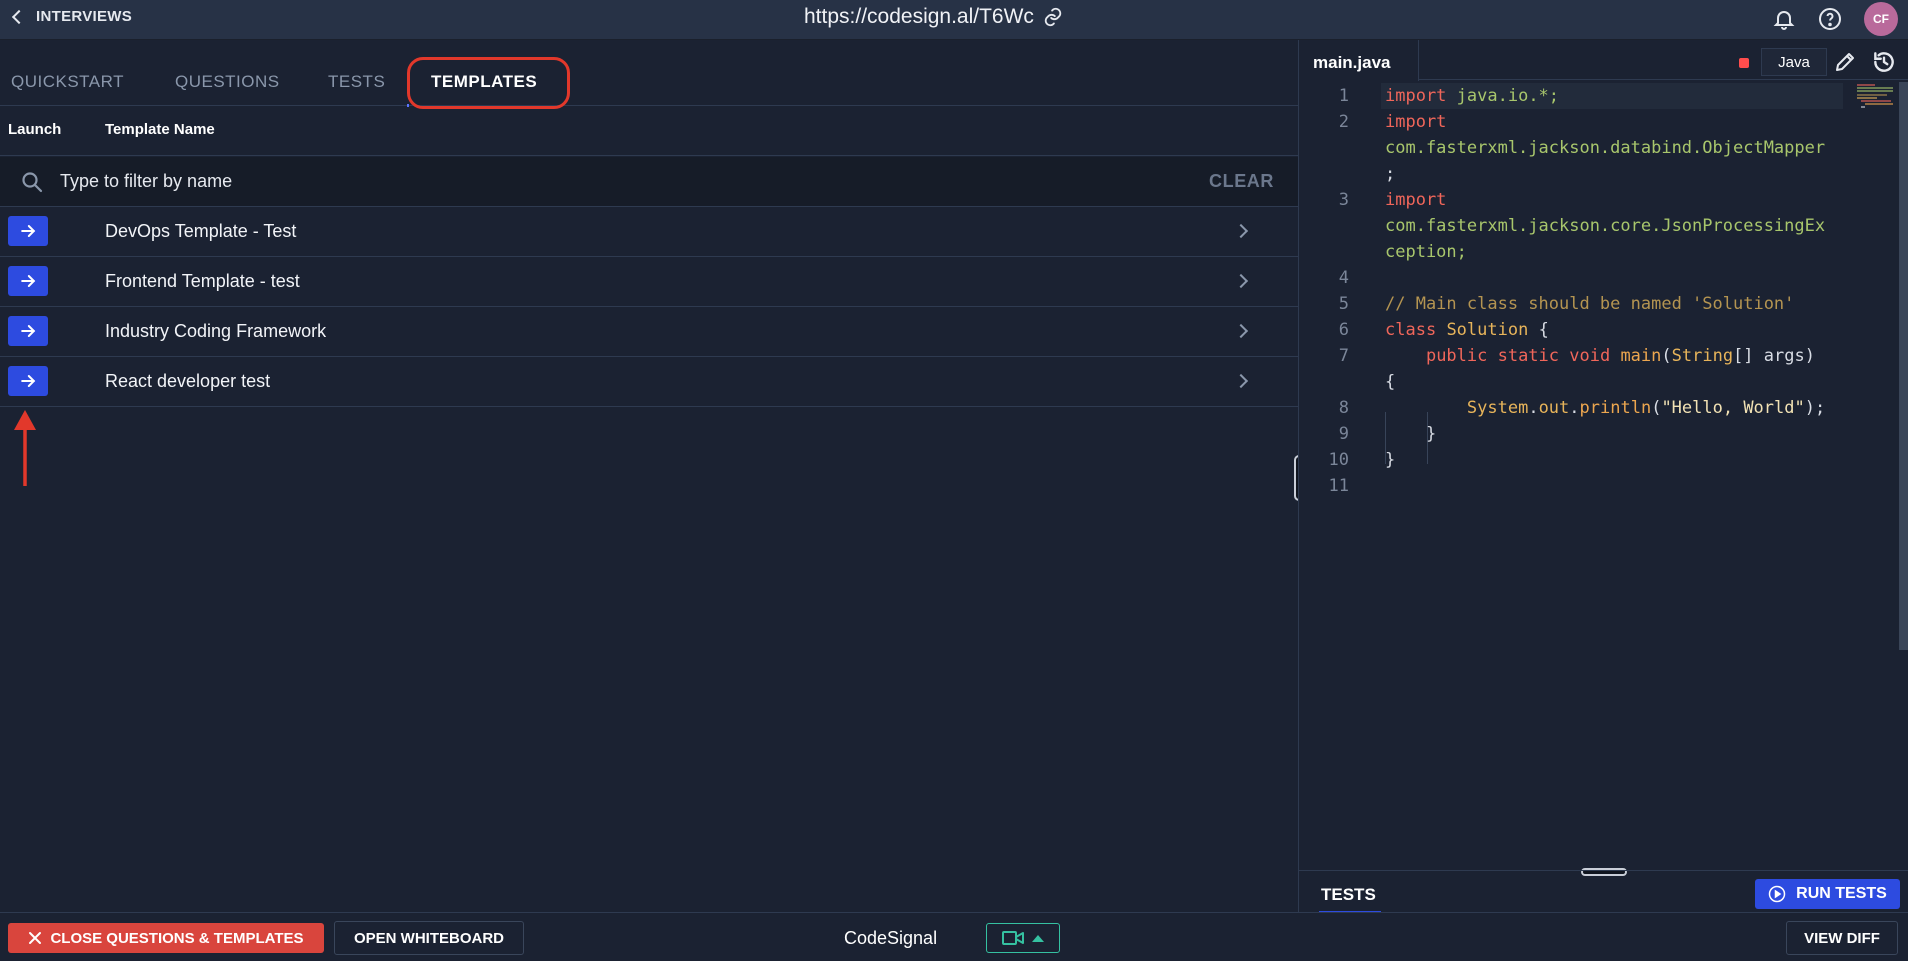 The width and height of the screenshot is (1908, 961). What do you see at coordinates (202, 281) in the screenshot?
I see `template-name: Frontend Template - test` at bounding box center [202, 281].